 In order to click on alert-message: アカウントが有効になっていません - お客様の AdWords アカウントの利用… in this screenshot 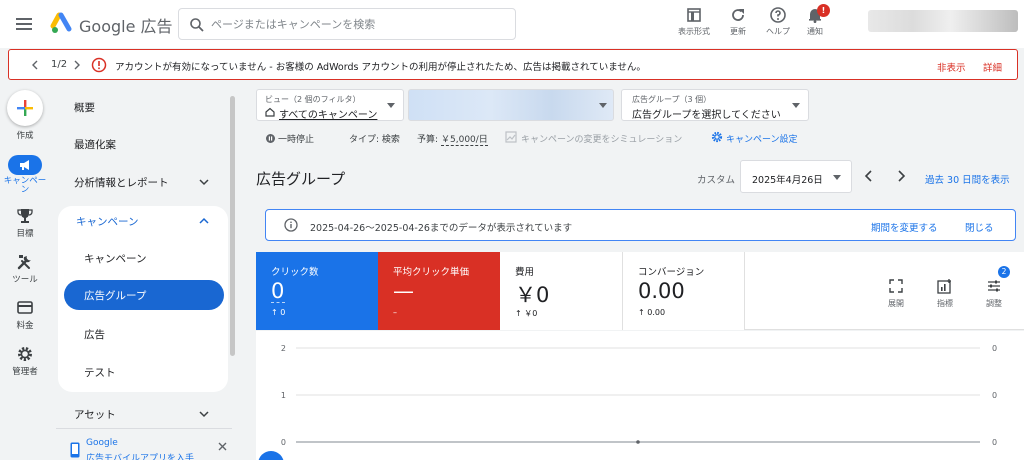, I will do `click(380, 67)`.